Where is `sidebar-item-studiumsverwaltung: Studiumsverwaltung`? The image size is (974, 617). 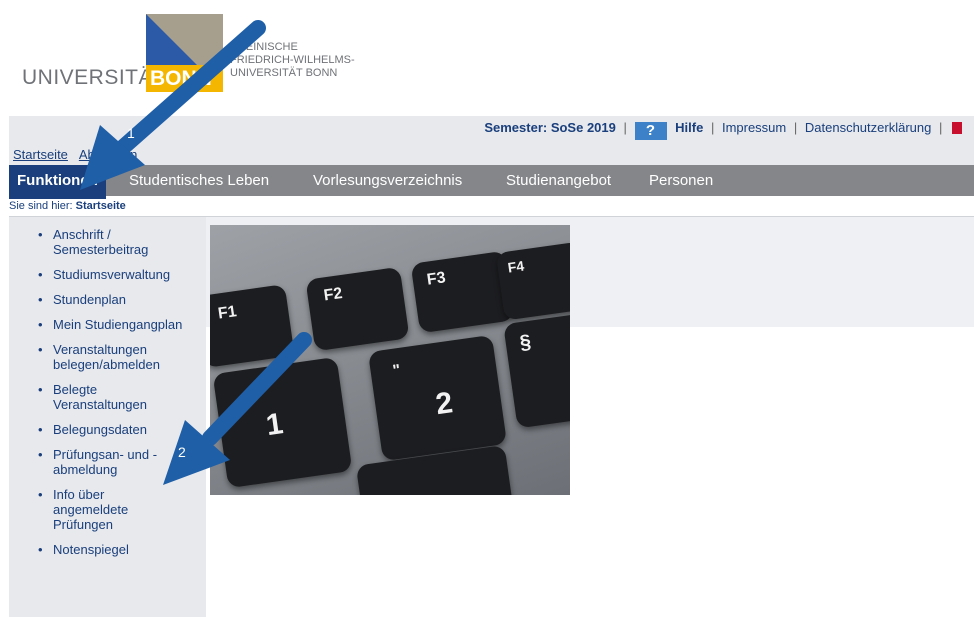
sidebar-item-studiumsverwaltung: Studiumsverwaltung is located at coordinates (107, 274).